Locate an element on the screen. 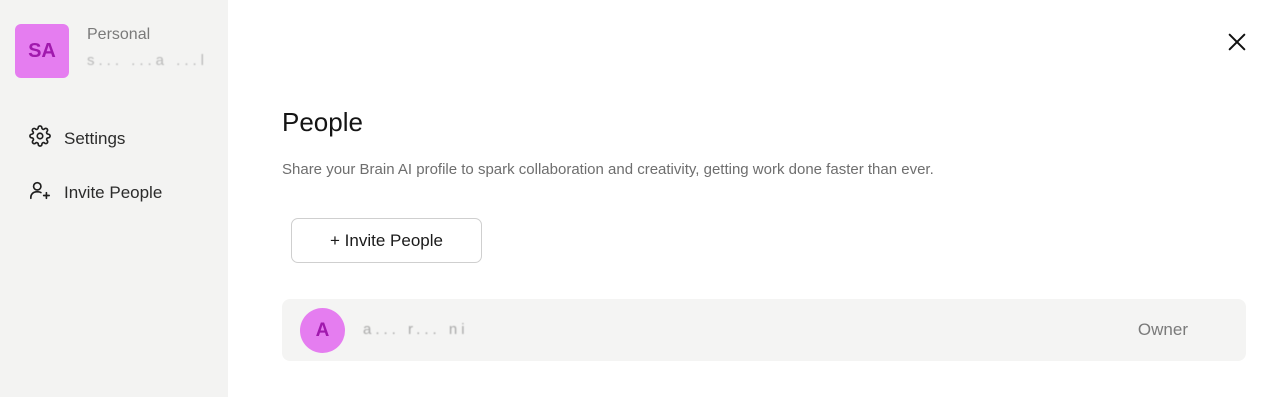  sidebar-item-label: Invite People is located at coordinates (113, 192).